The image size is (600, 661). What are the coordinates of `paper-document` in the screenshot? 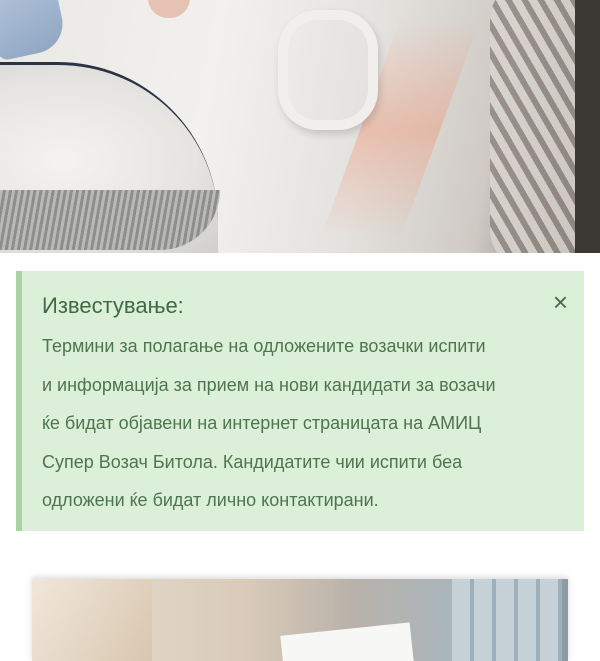 It's located at (347, 641).